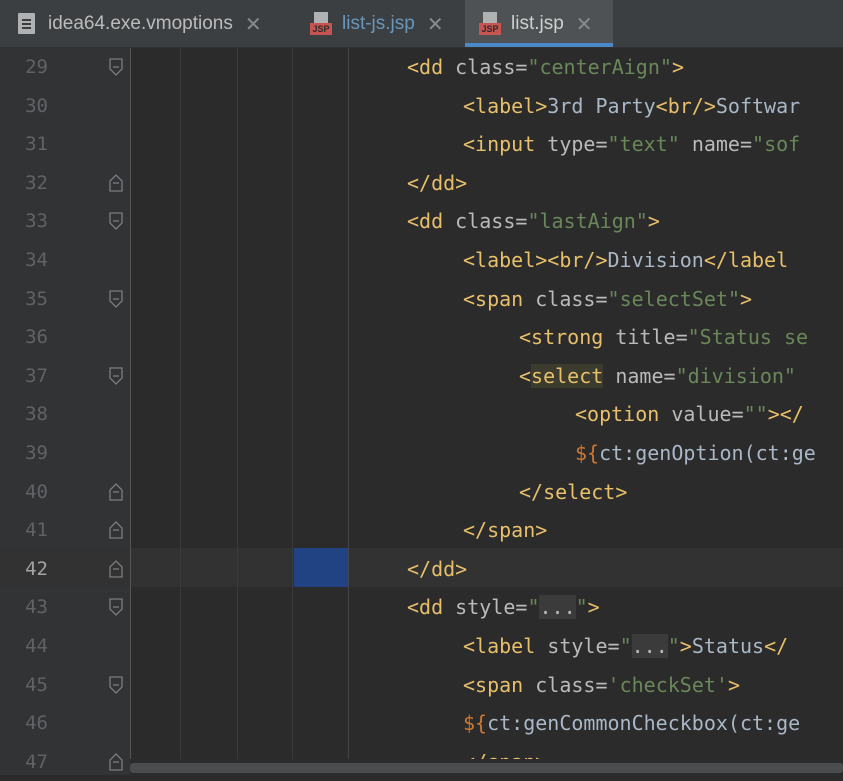  What do you see at coordinates (607, 299) in the screenshot?
I see `code-text: <span class="selectSet">` at bounding box center [607, 299].